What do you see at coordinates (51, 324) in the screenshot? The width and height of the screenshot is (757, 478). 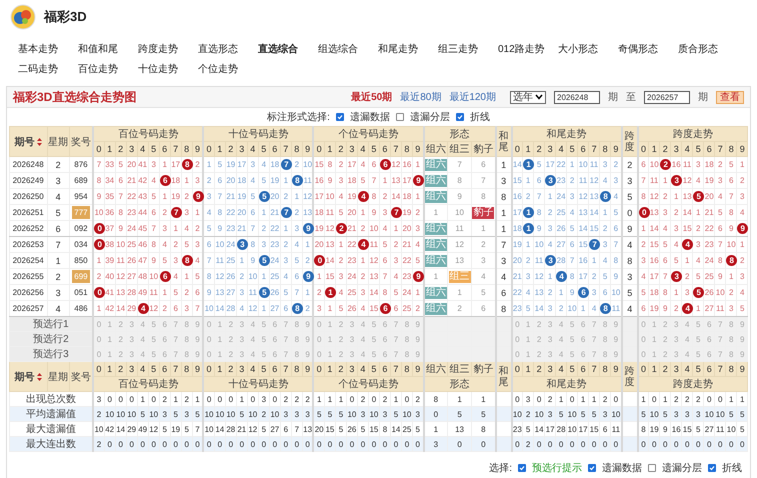 I see `row-label: 预选行1` at bounding box center [51, 324].